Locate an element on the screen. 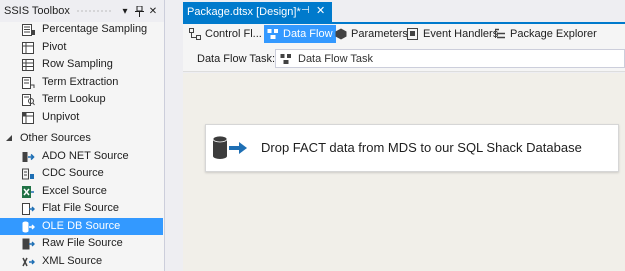 The height and width of the screenshot is (271, 625). parameters-icon is located at coordinates (341, 34).